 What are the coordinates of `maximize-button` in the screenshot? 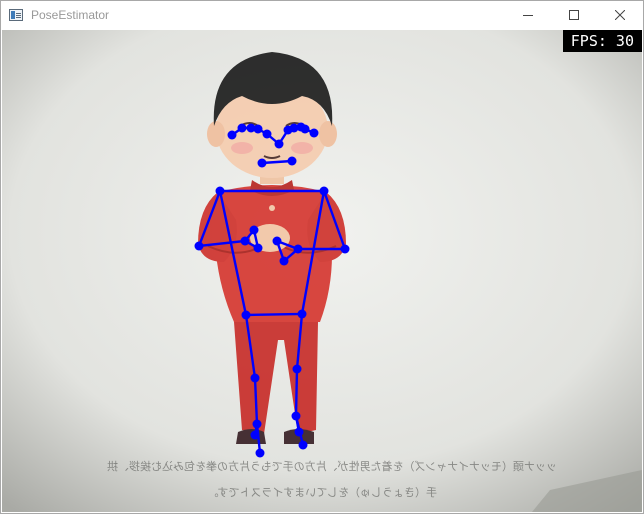 It's located at (574, 15).